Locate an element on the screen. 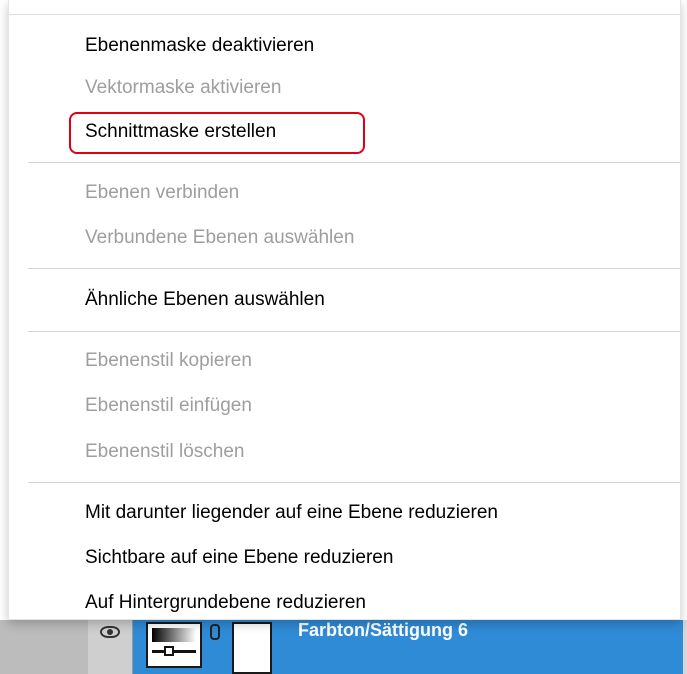 This screenshot has height=674, width=687. panel-gutter is located at coordinates (44, 647).